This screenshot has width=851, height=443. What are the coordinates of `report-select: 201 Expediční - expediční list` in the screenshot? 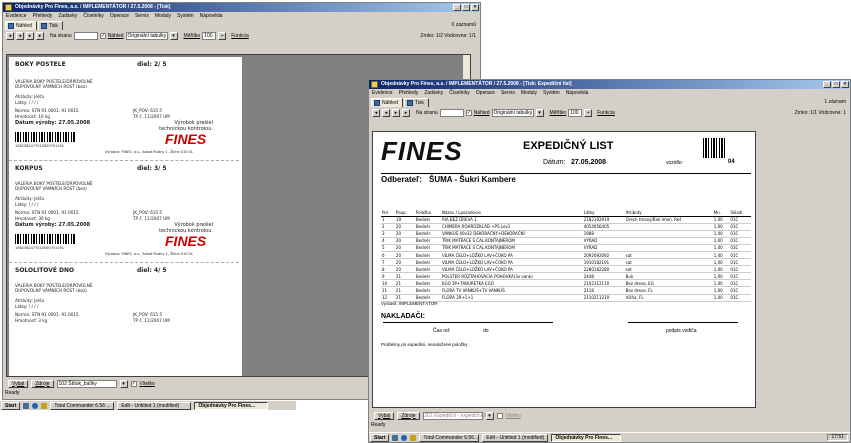 It's located at (456, 415).